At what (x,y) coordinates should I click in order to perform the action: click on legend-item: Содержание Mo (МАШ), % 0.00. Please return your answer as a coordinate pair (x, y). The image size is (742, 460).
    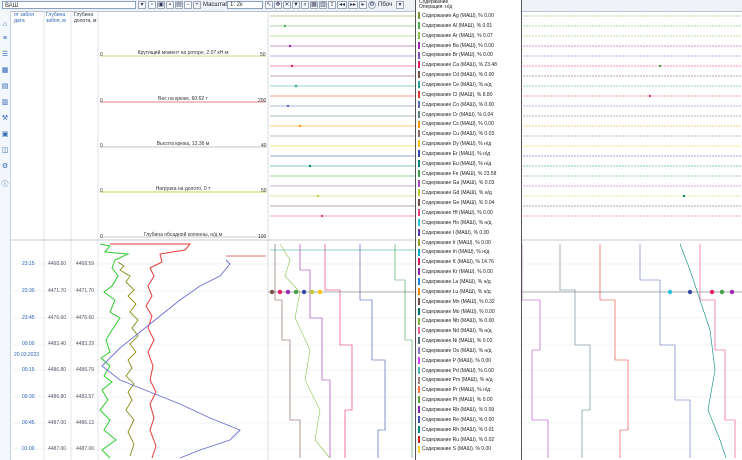
    Looking at the image, I should click on (468, 312).